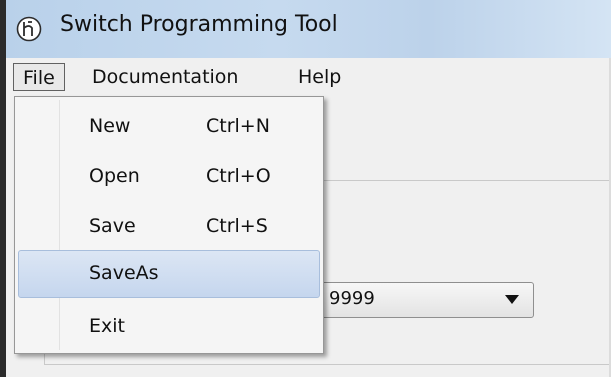  I want to click on menu-item-shortcut: Ctrl+O, so click(238, 176).